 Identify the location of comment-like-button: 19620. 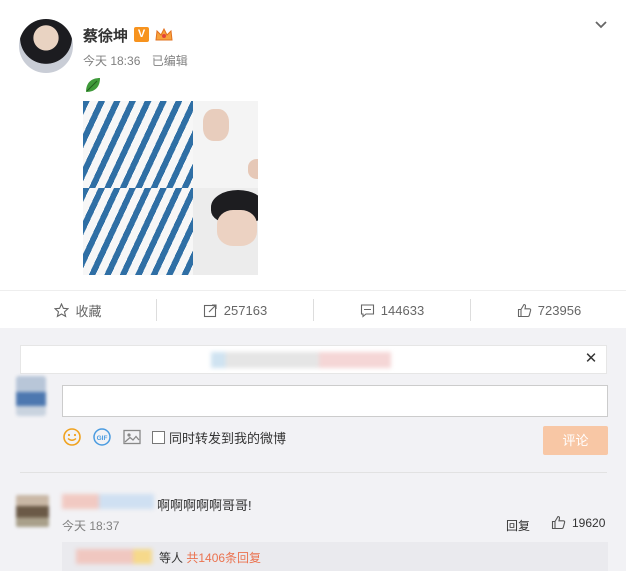
(578, 522).